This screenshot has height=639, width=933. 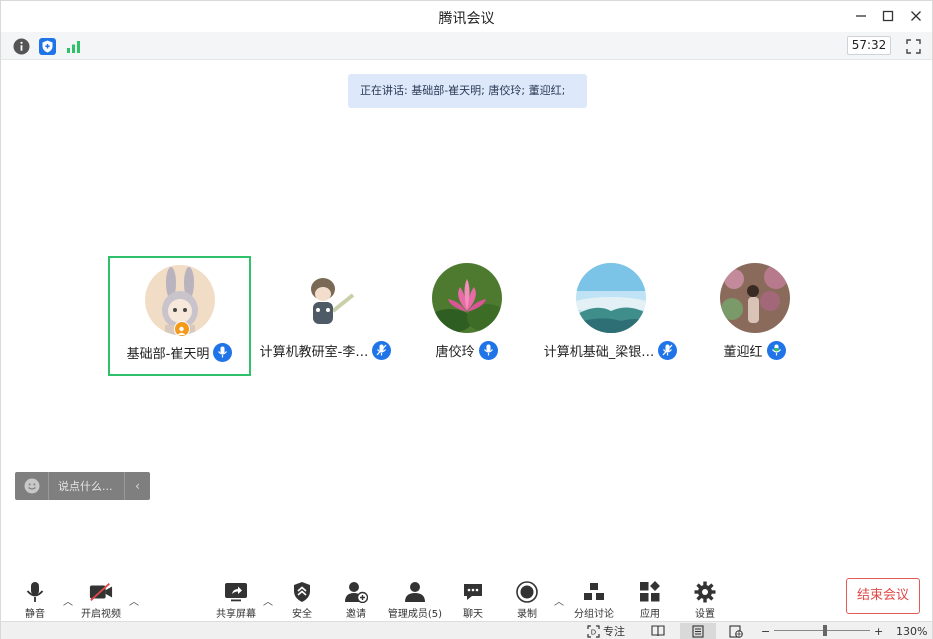 What do you see at coordinates (594, 591) in the screenshot?
I see `breakout-icon` at bounding box center [594, 591].